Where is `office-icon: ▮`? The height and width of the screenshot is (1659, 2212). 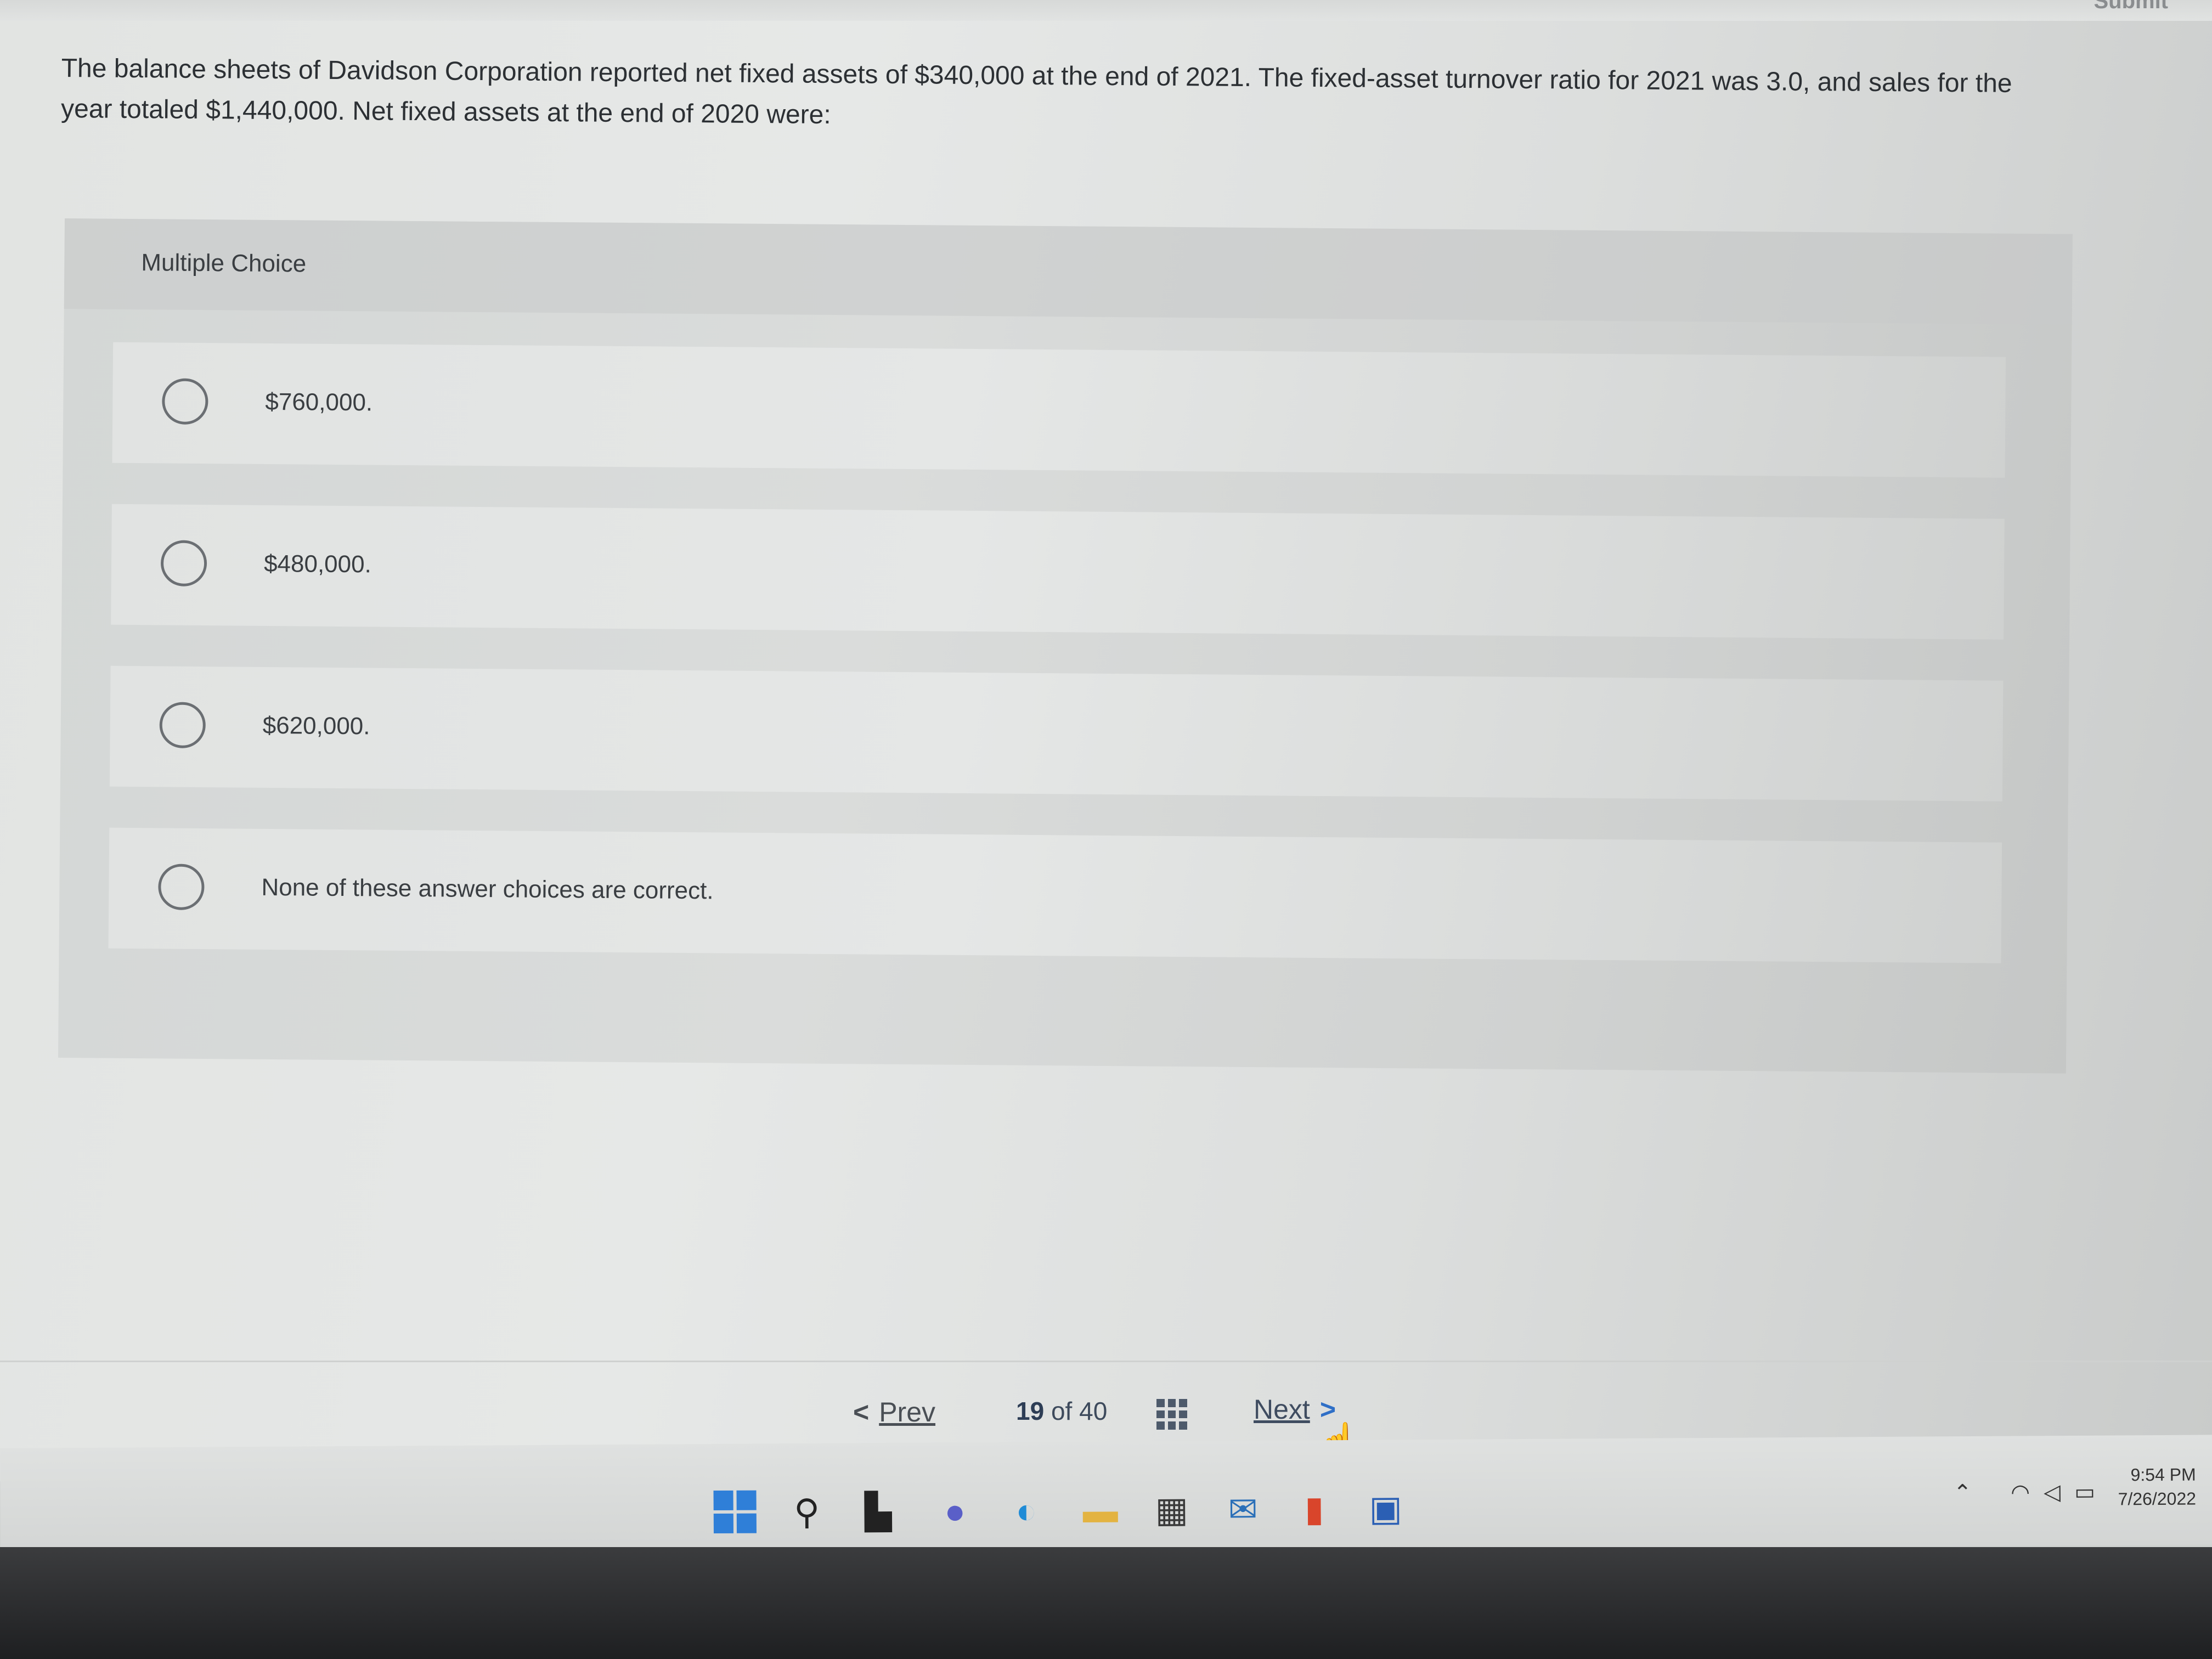 office-icon: ▮ is located at coordinates (1314, 1509).